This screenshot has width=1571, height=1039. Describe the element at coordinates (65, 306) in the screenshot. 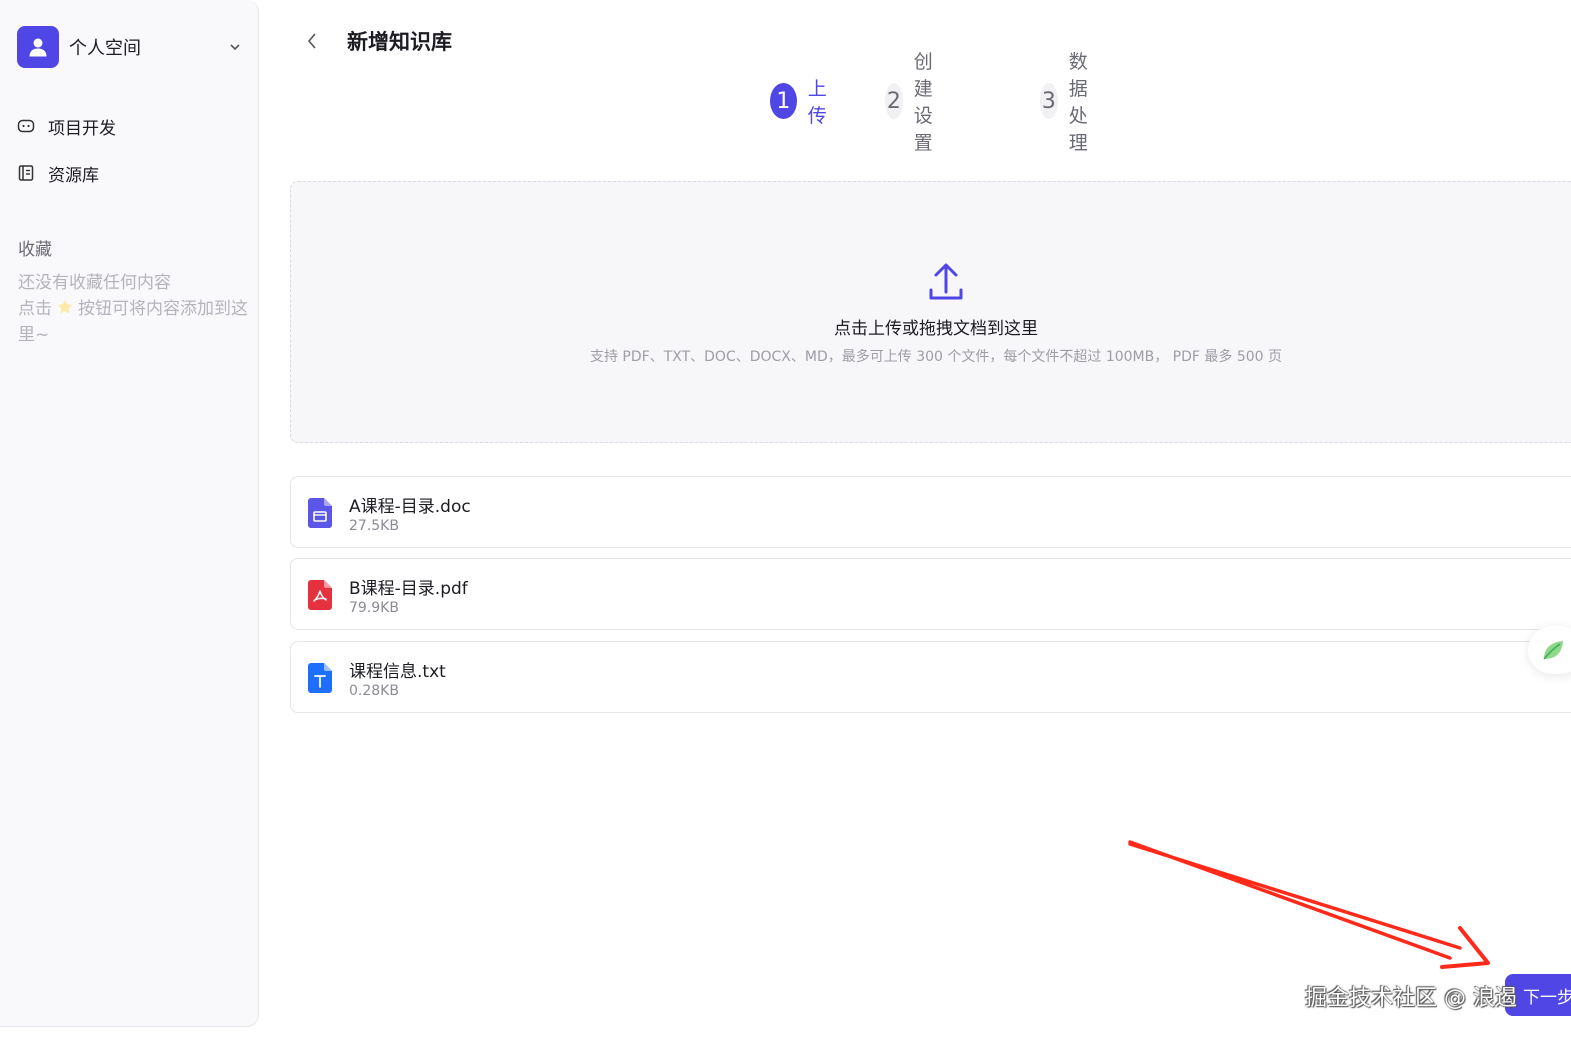

I see `star-icon` at that location.